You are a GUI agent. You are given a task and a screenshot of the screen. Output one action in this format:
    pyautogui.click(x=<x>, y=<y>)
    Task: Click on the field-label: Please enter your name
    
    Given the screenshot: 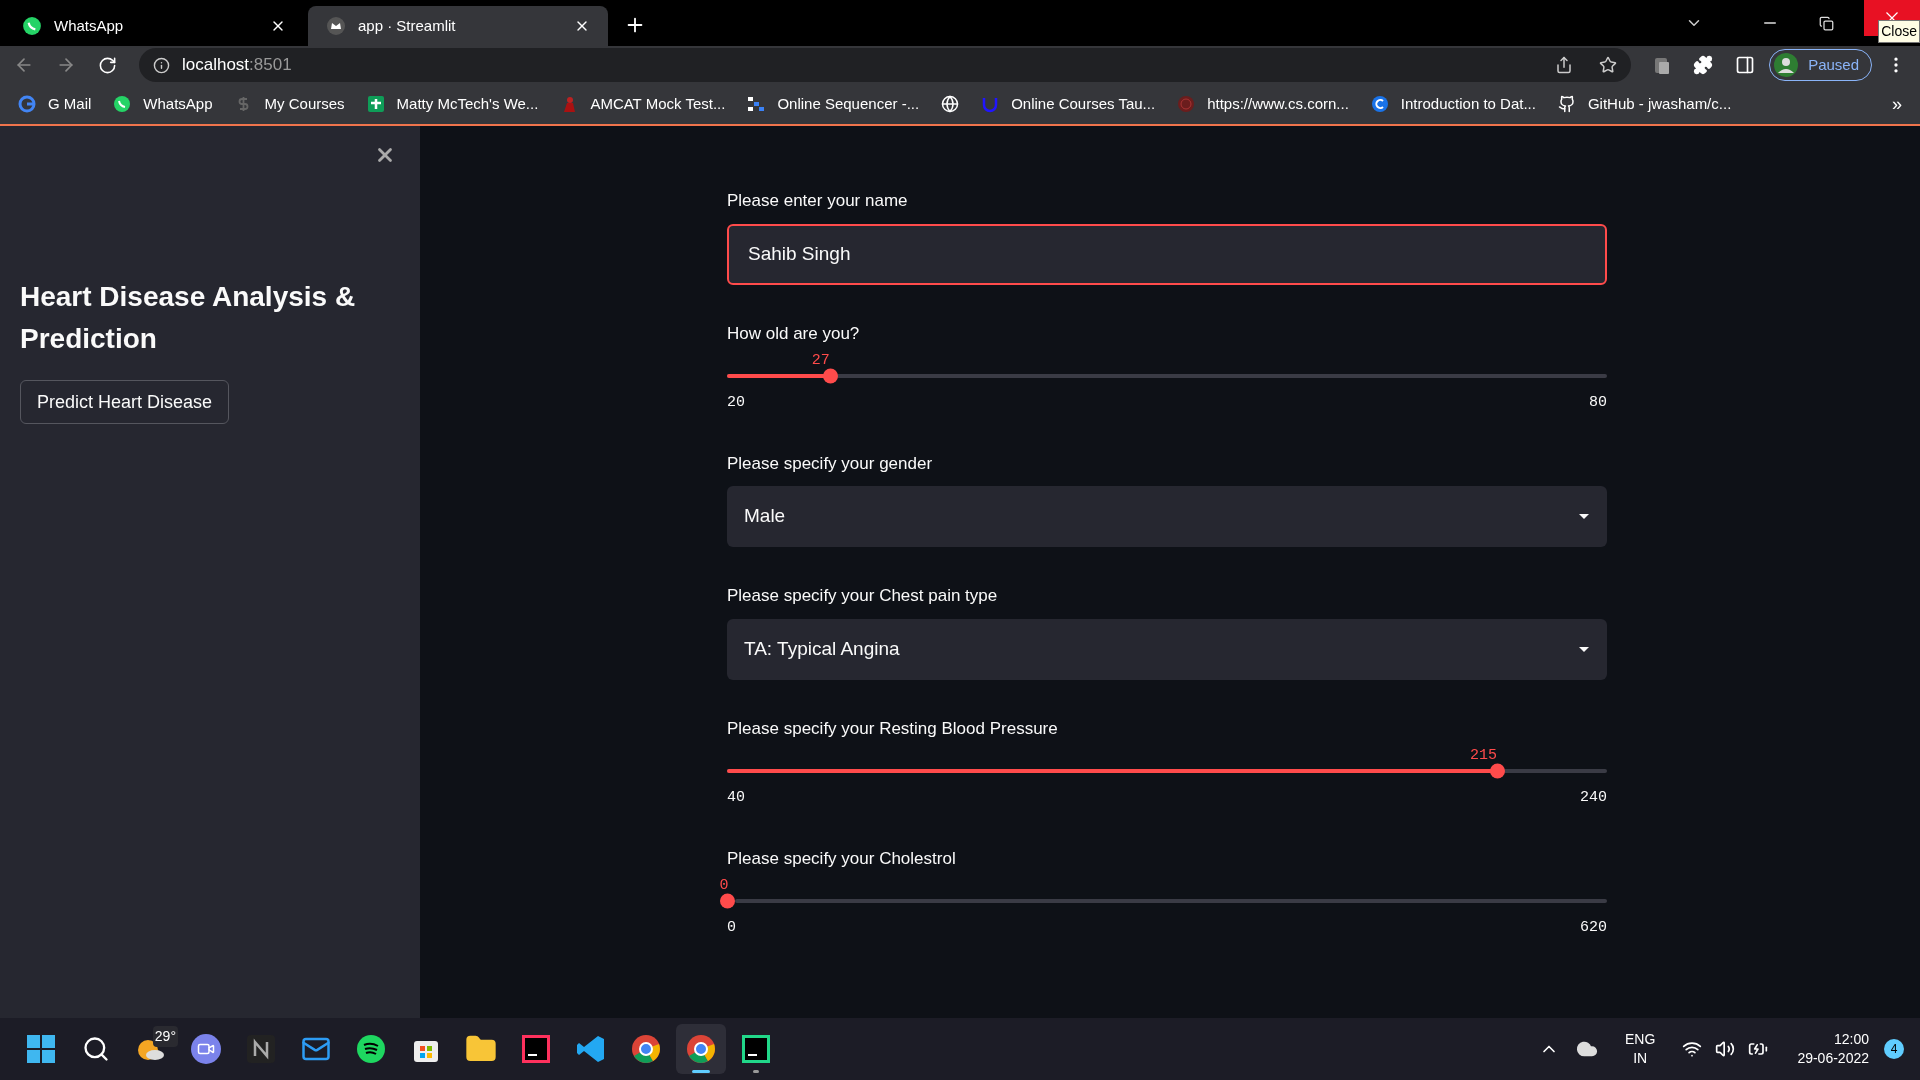 What is the action you would take?
    pyautogui.click(x=818, y=201)
    